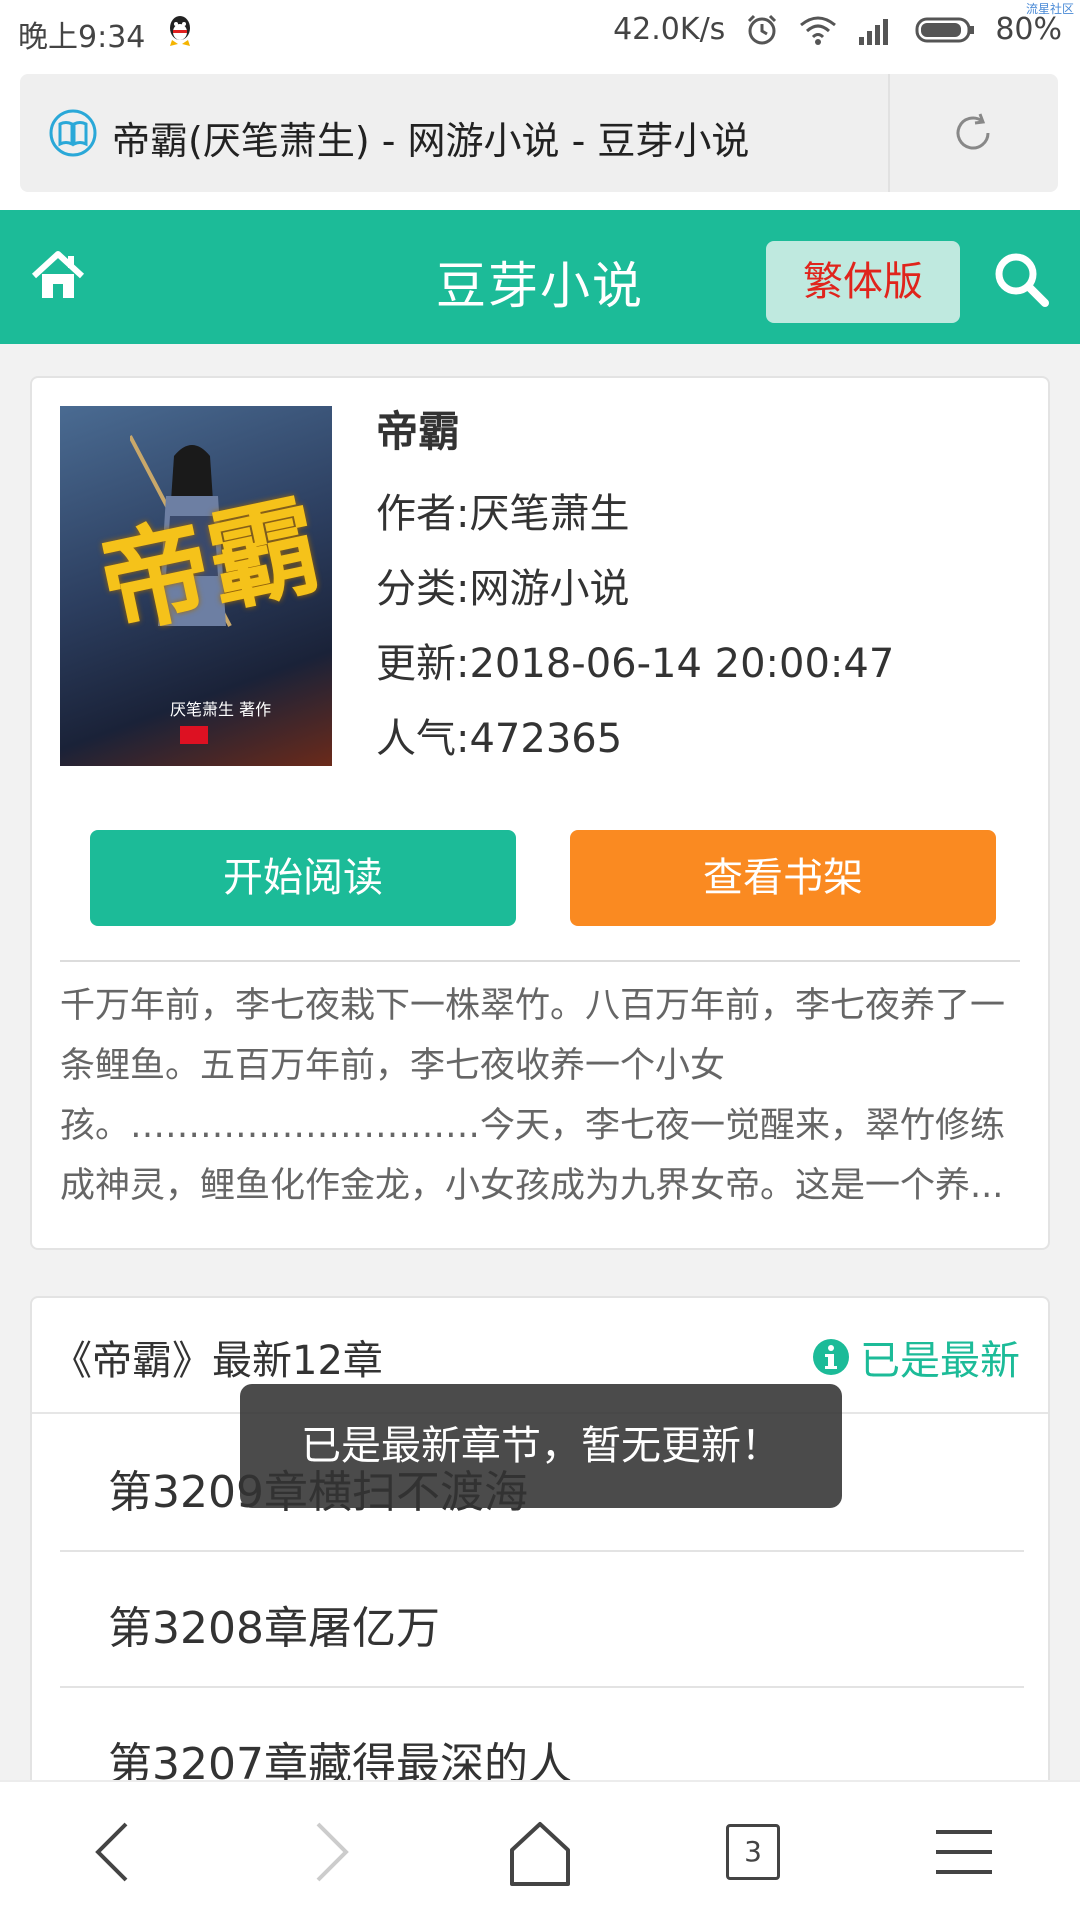 This screenshot has width=1080, height=1920. What do you see at coordinates (546, 739) in the screenshot?
I see `popularity-value: 472365` at bounding box center [546, 739].